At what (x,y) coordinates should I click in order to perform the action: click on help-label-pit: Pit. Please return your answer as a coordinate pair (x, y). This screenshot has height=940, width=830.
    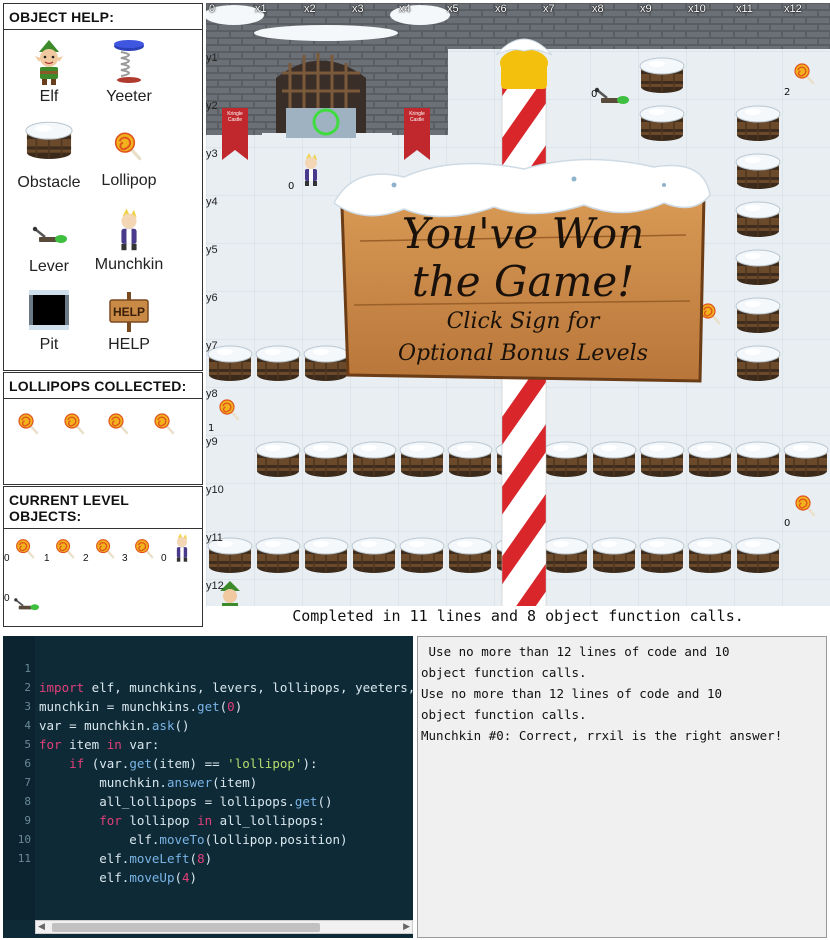
    Looking at the image, I should click on (49, 344).